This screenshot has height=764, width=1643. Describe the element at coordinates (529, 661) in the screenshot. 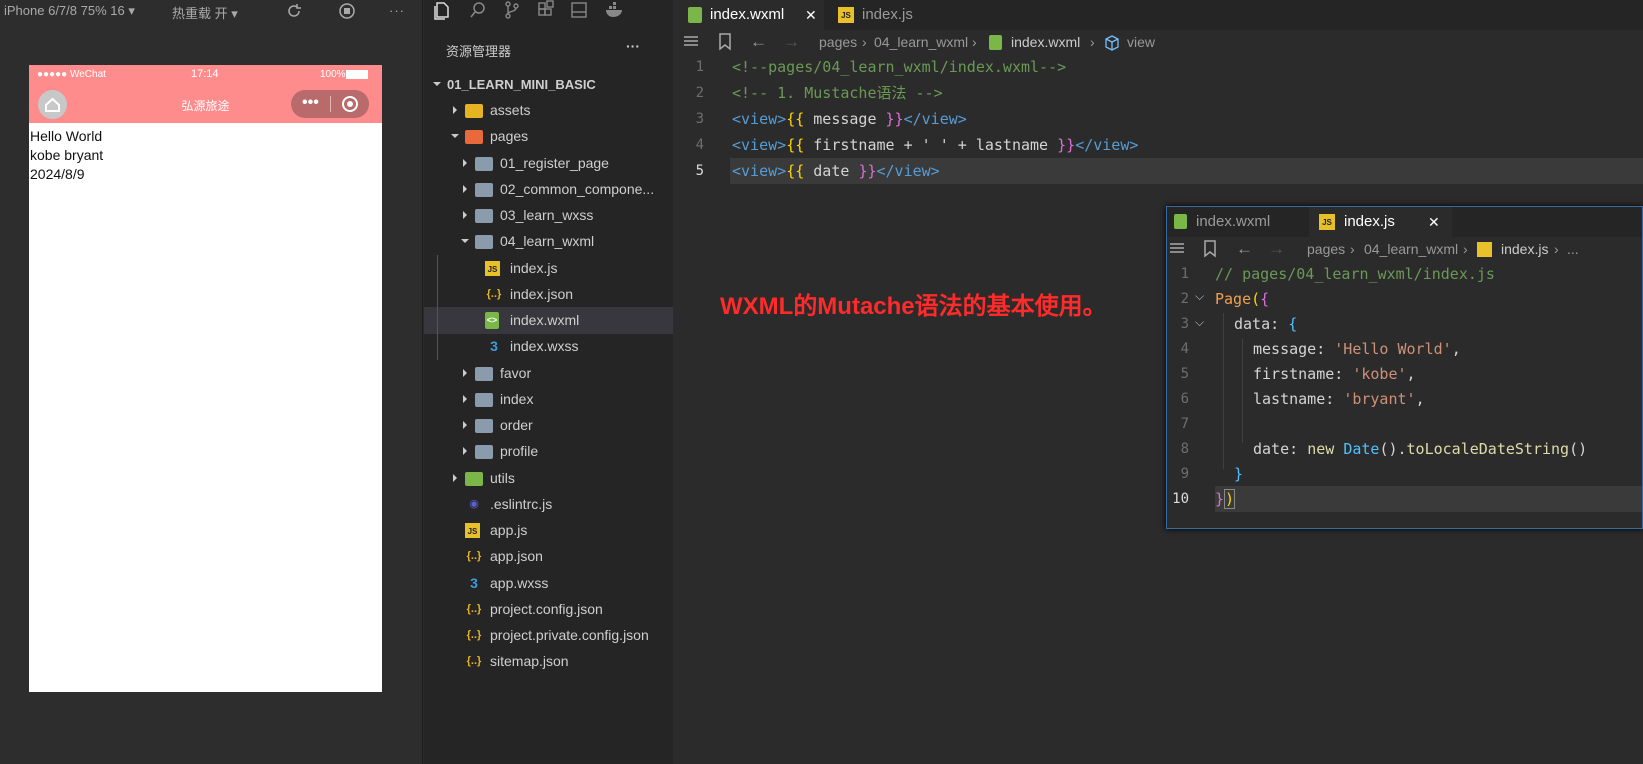

I see `tree-item-label: sitemap.json` at that location.